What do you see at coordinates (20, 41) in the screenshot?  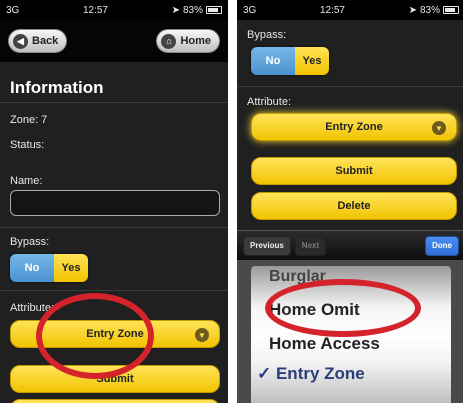 I see `back-arrow-icon: ◀` at bounding box center [20, 41].